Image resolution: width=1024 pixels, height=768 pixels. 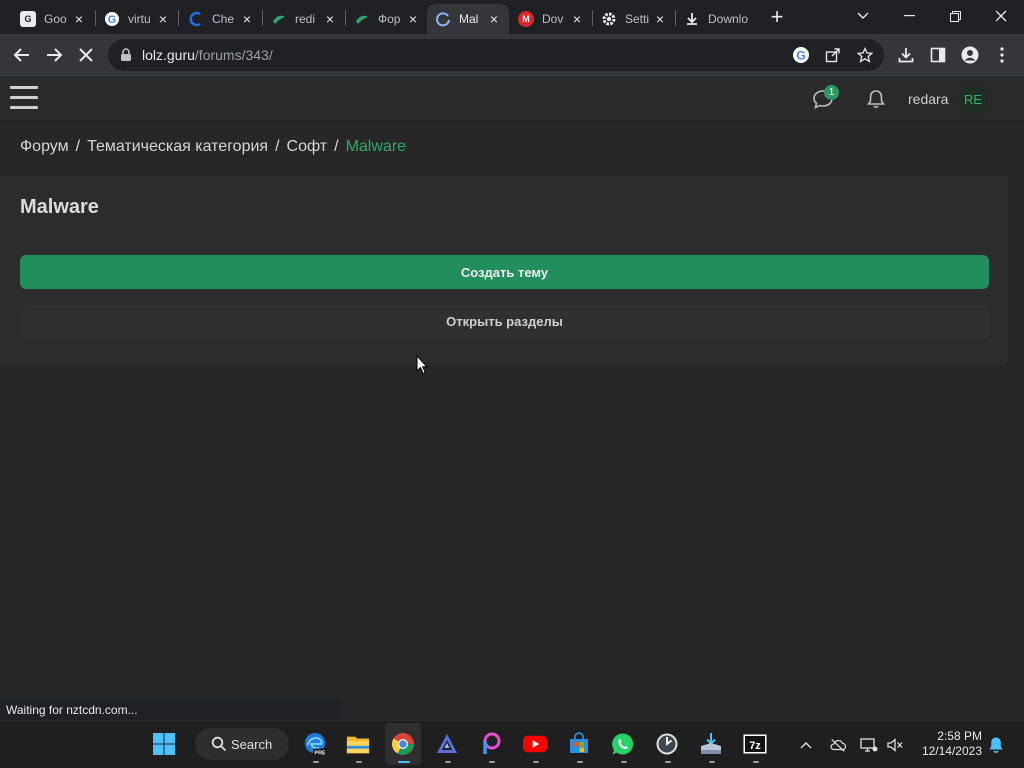 I want to click on tab-title: redi, so click(x=305, y=19).